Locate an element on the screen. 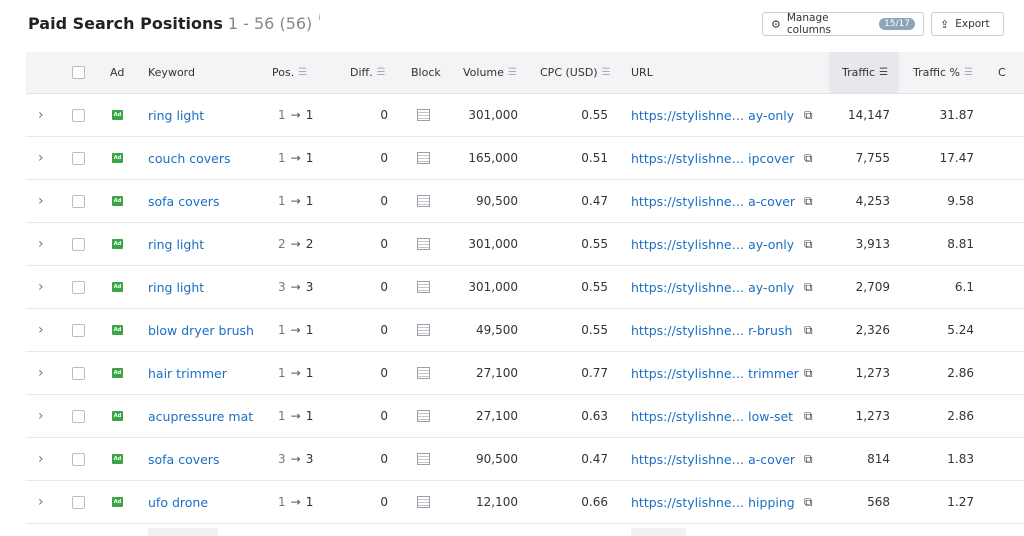 The image size is (1024, 536). column-header-traffic-pct: Traffic % ☰ is located at coordinates (943, 72).